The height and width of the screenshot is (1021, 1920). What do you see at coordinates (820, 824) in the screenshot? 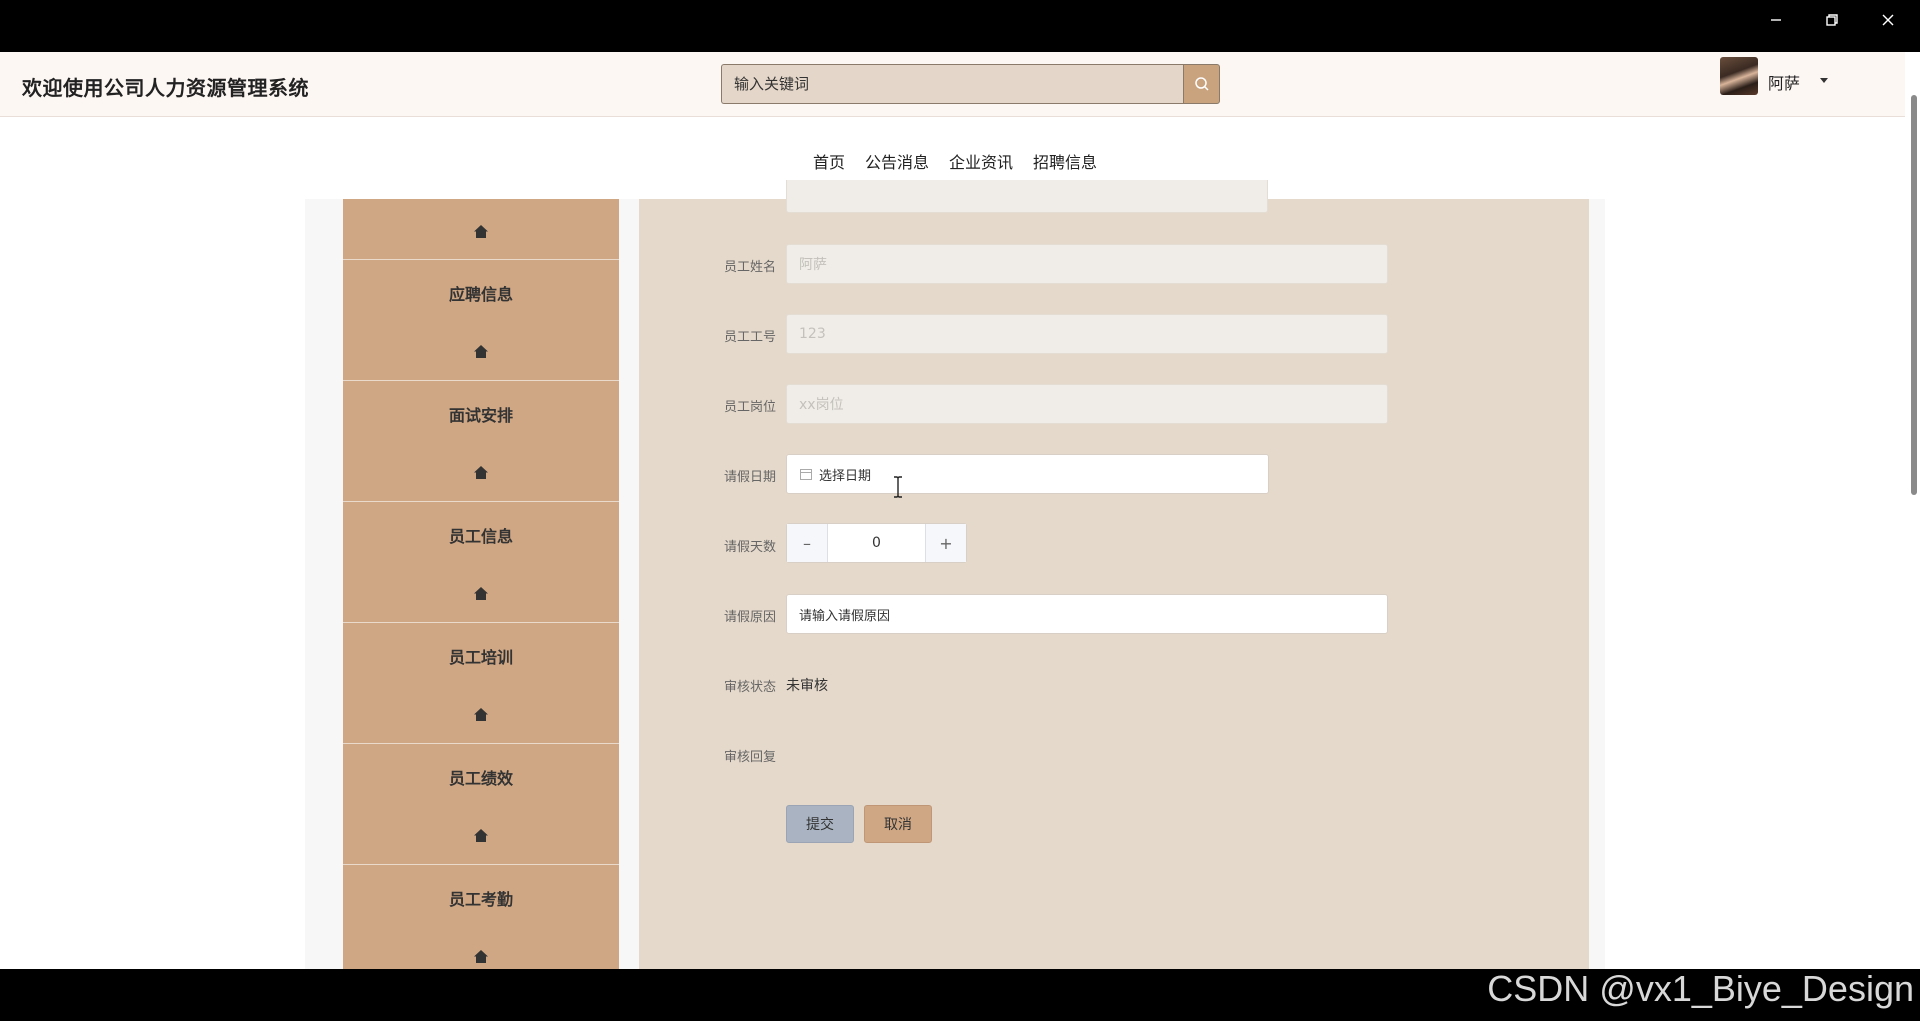
I see `submit-button: 提交` at bounding box center [820, 824].